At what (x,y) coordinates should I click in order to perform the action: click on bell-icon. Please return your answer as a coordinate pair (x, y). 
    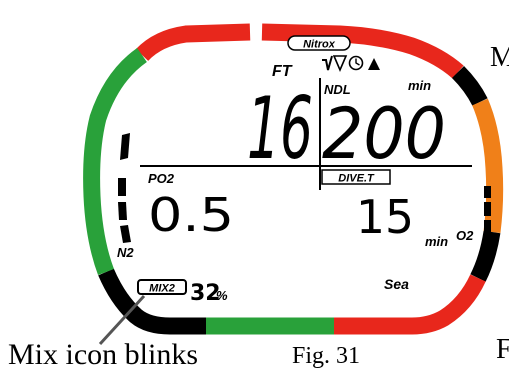
    Looking at the image, I should click on (340, 64).